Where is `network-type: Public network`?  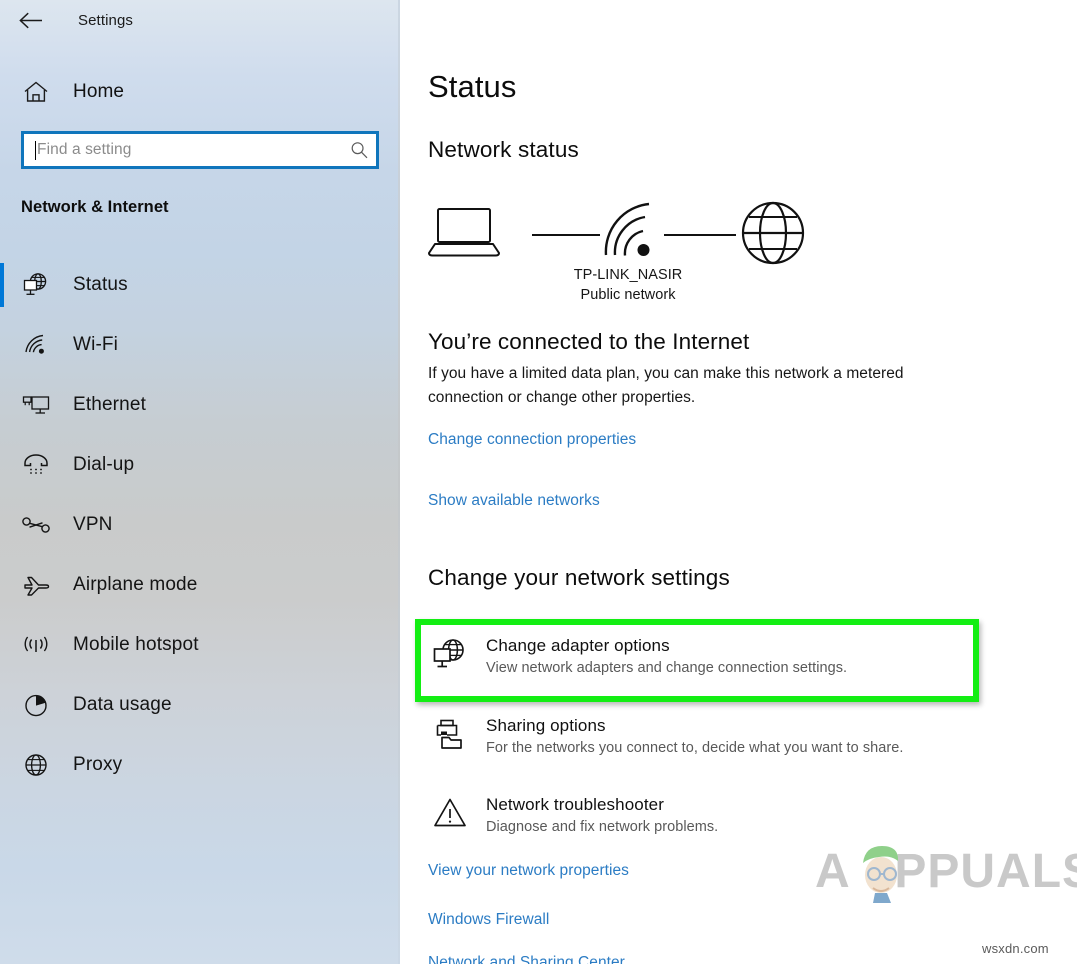
network-type: Public network is located at coordinates (628, 295).